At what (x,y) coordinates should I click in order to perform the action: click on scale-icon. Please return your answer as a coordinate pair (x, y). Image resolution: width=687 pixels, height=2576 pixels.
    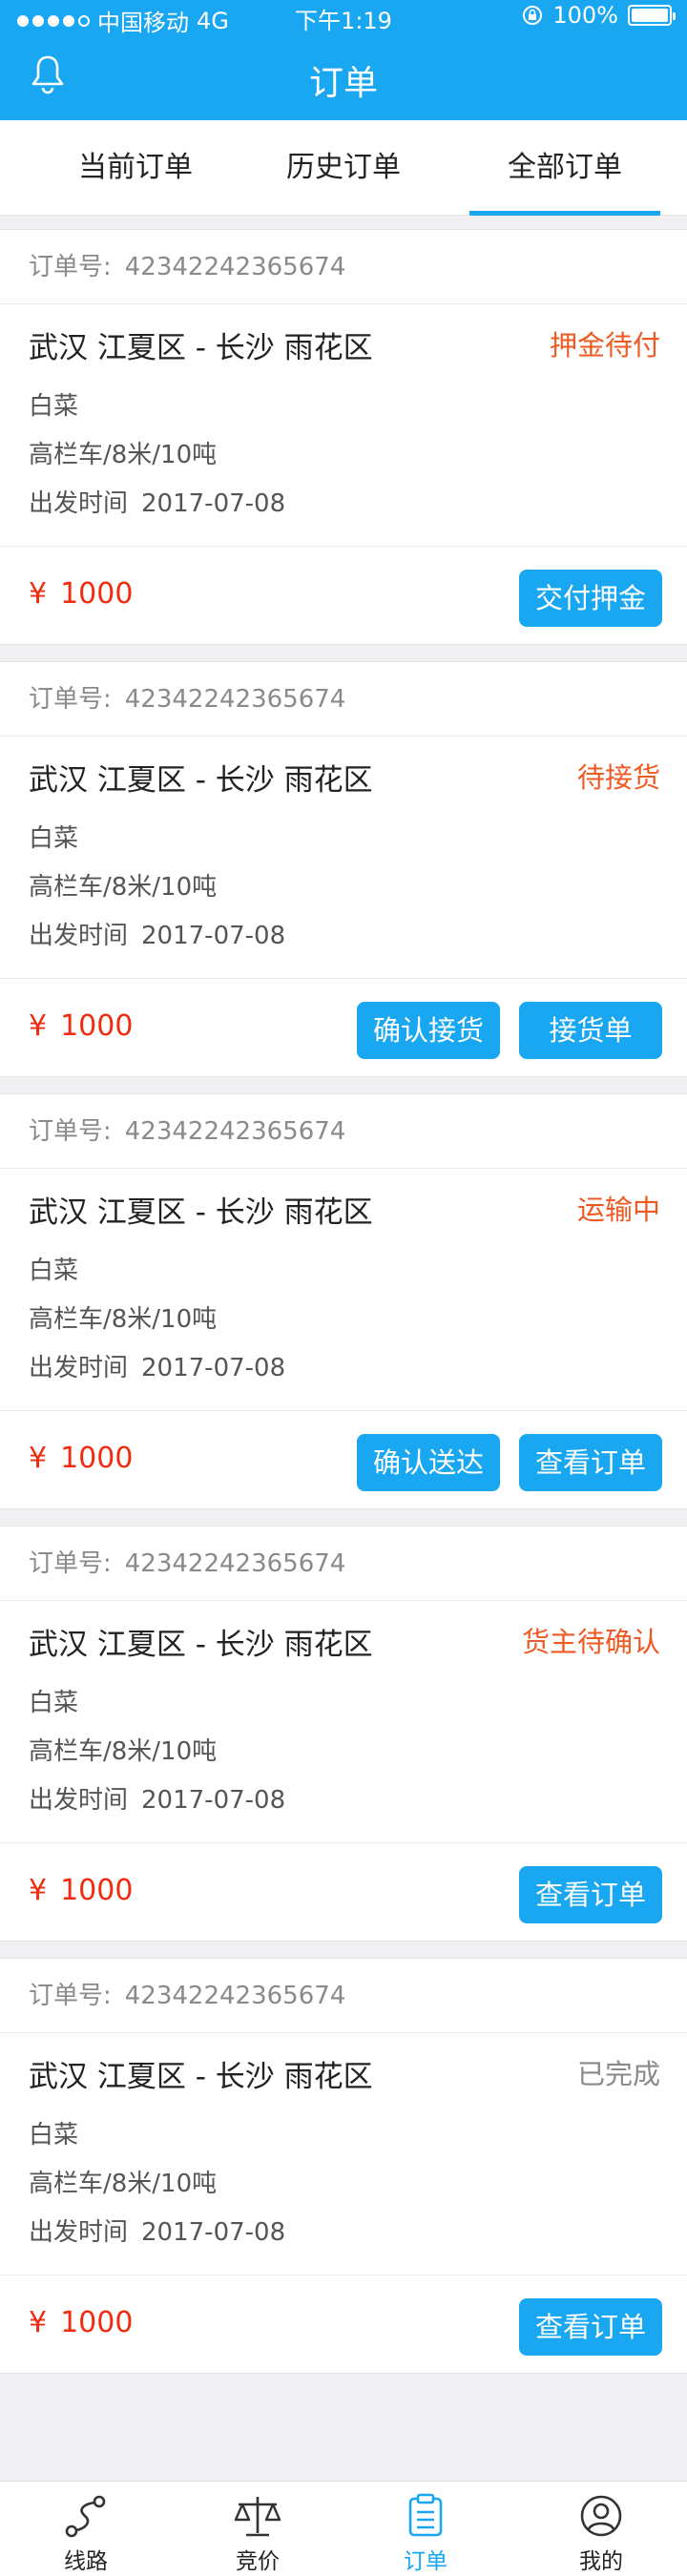
    Looking at the image, I should click on (257, 2517).